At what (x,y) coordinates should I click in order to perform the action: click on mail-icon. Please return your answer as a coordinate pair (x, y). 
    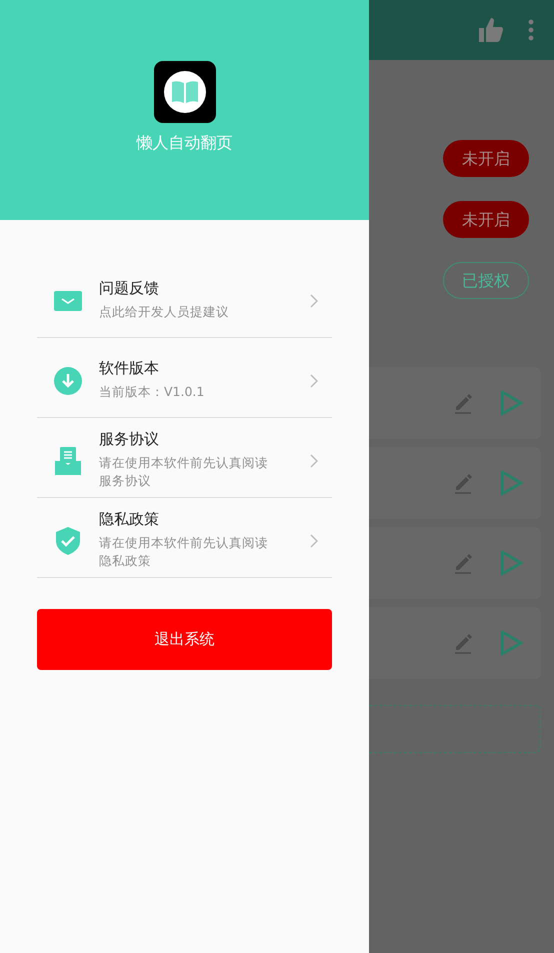
    Looking at the image, I should click on (68, 300).